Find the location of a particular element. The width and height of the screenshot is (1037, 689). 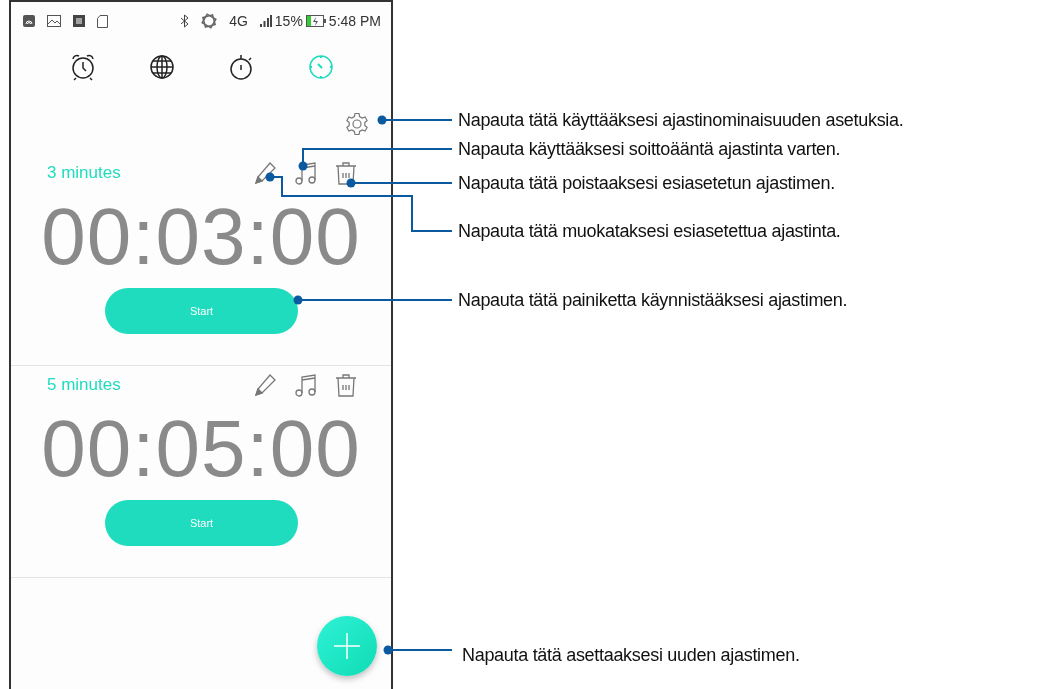

callout-text: Napauta tätä käyttääksesi ajastinominaisuuden asetuksia. is located at coordinates (681, 120).